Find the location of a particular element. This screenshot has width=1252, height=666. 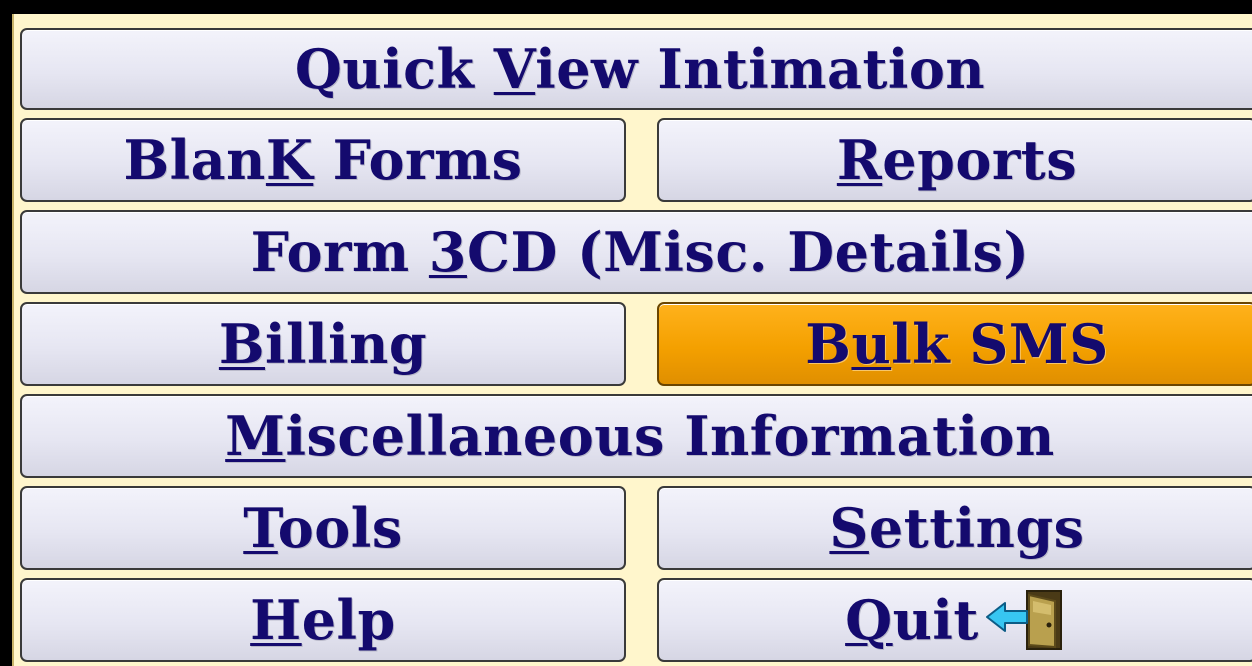

tools-label: Tools is located at coordinates (323, 528).